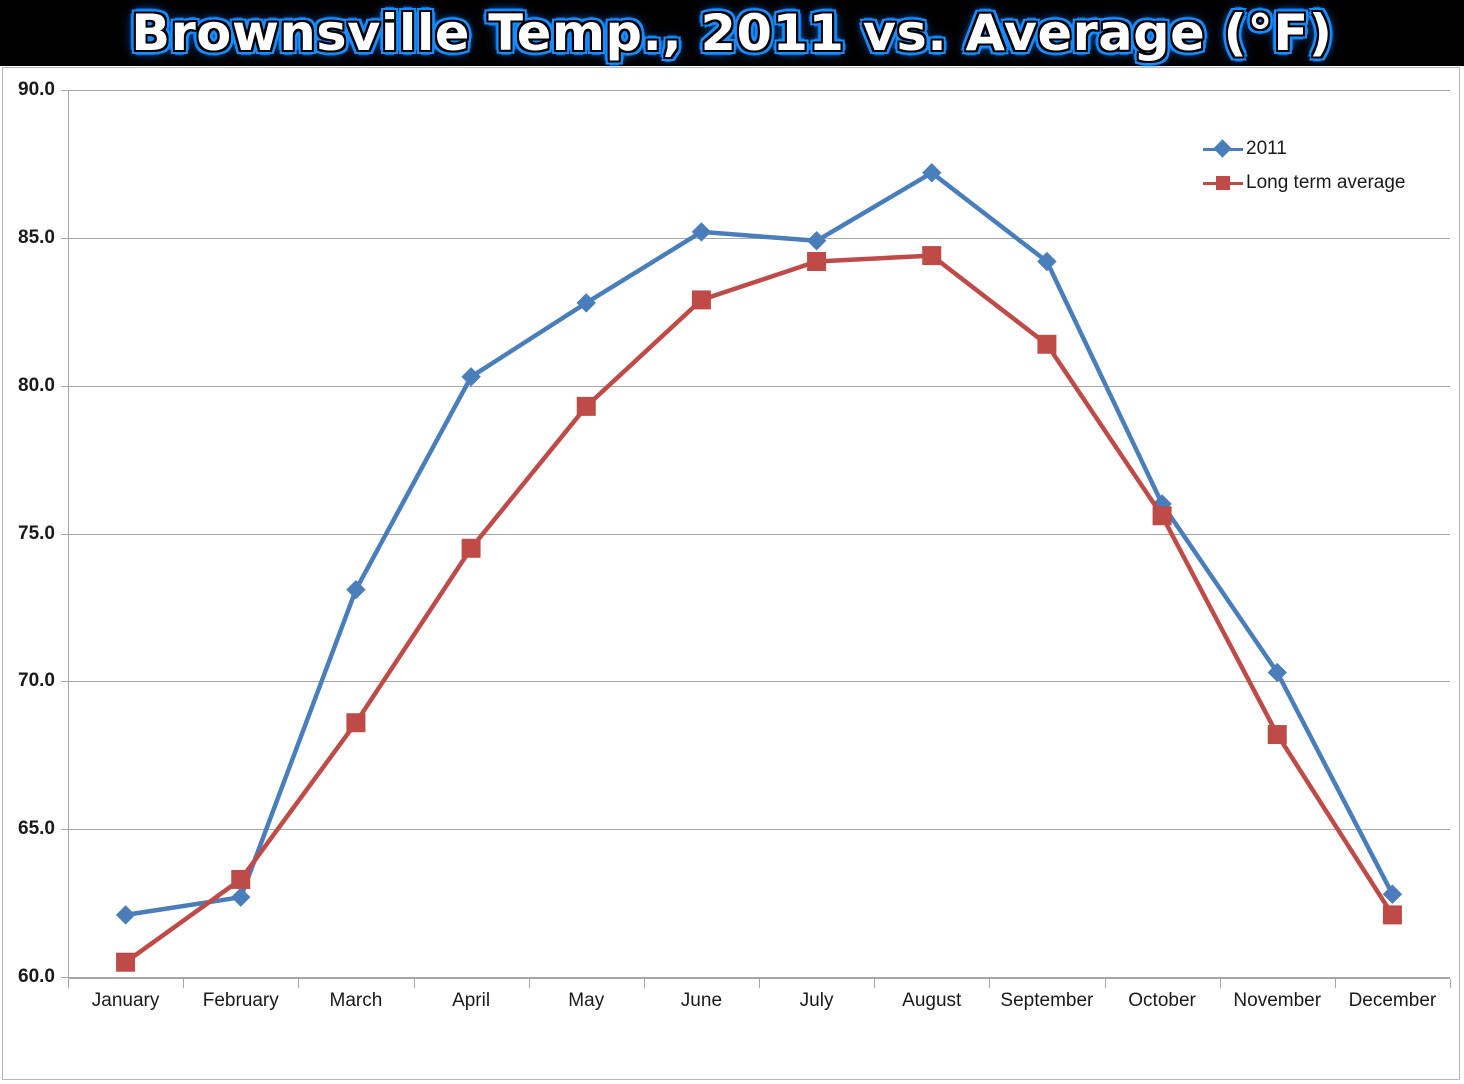 This screenshot has height=1084, width=1464. I want to click on legend-marker-square-icon, so click(1223, 183).